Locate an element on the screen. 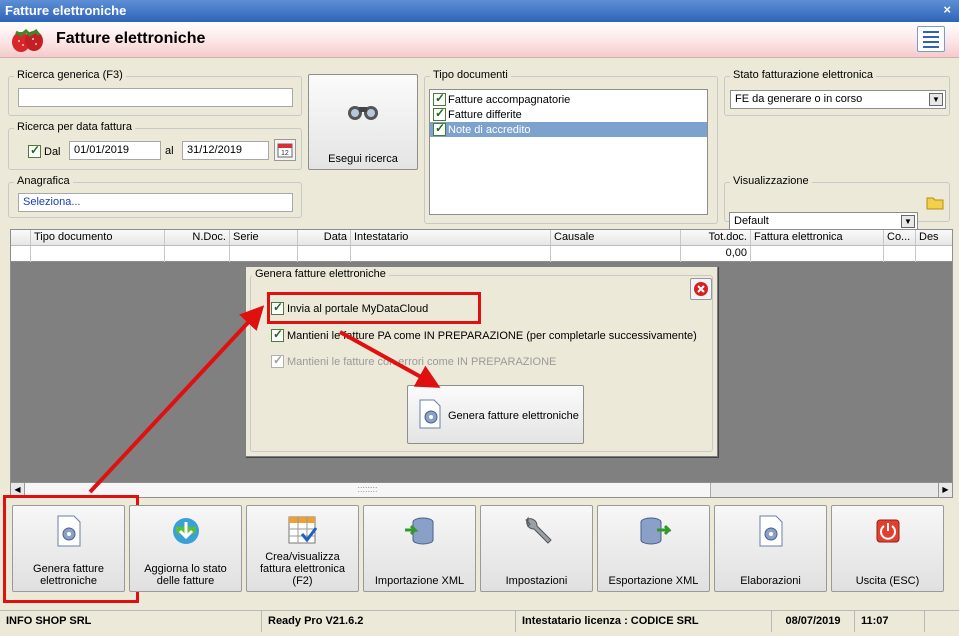  toolbar-button-exit: Uscita (ESC) is located at coordinates (887, 548).